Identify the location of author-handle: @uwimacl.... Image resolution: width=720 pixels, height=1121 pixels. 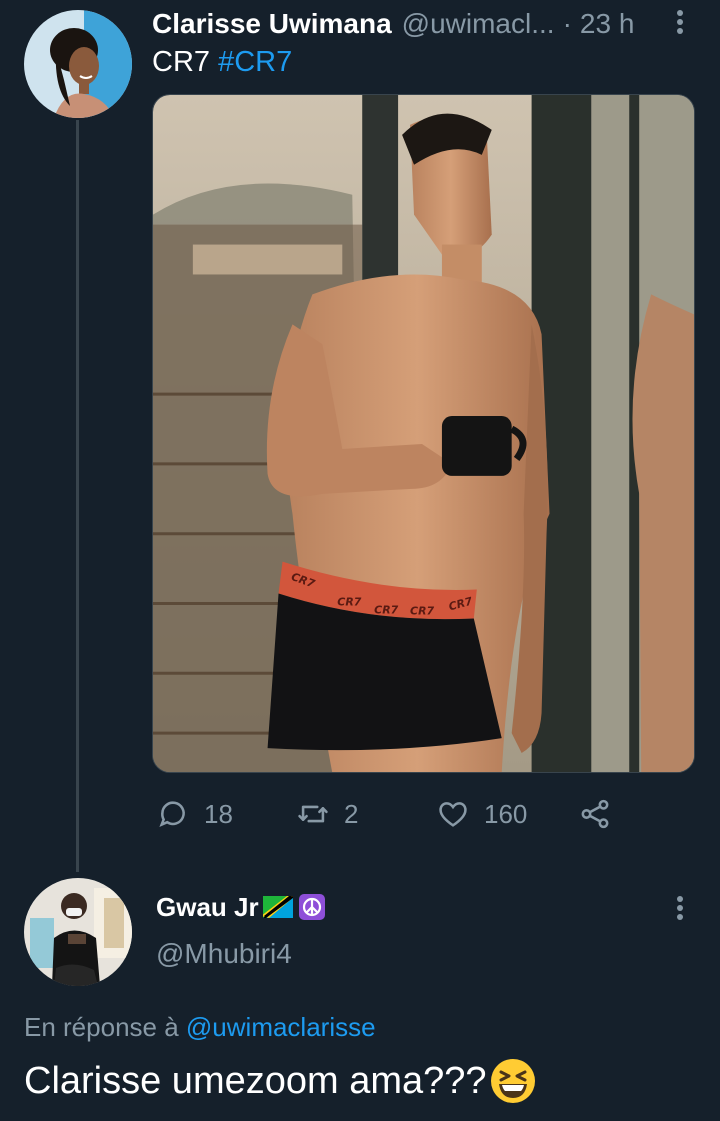
(478, 24).